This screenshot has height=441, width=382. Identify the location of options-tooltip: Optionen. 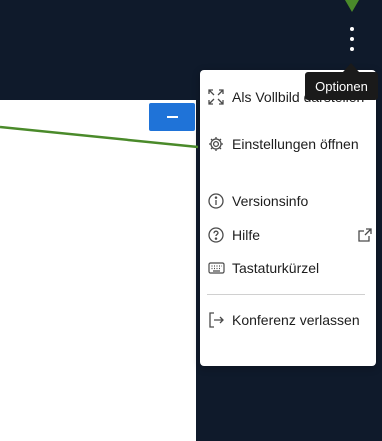
(341, 86).